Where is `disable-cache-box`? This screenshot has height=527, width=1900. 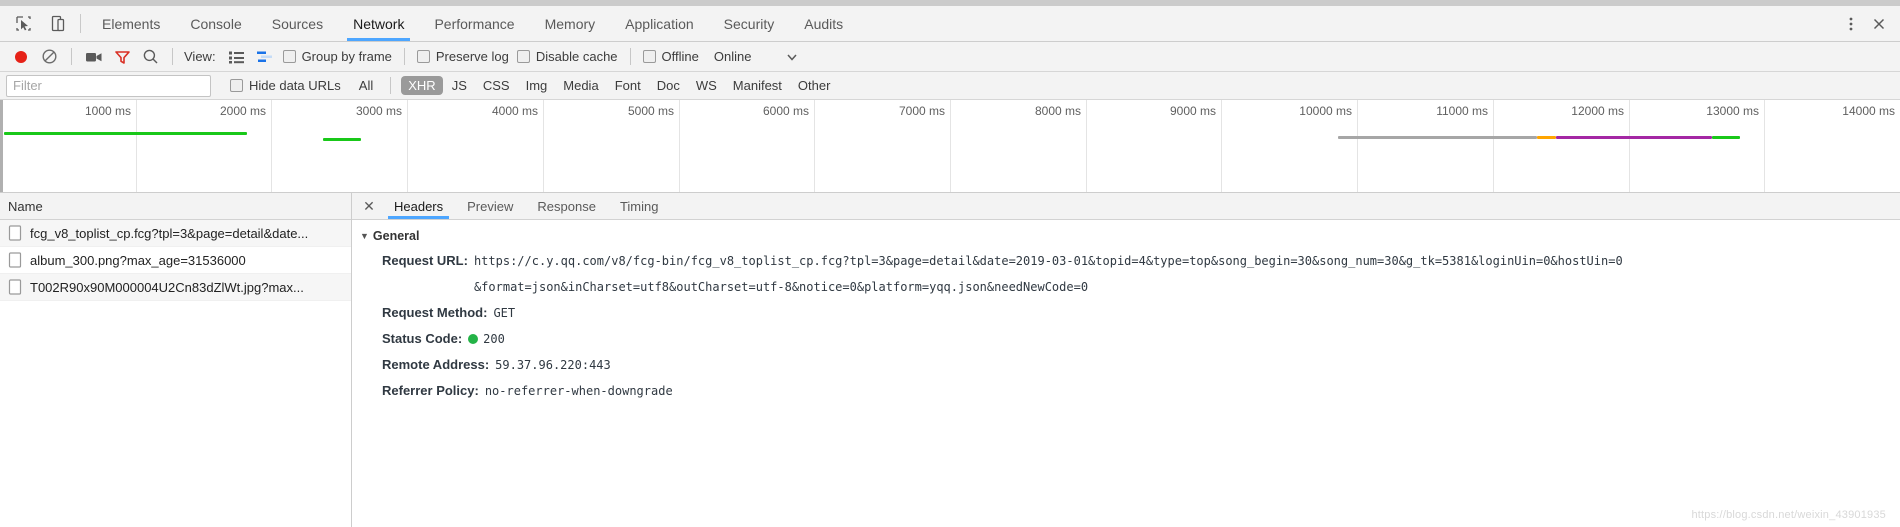
disable-cache-box is located at coordinates (523, 56).